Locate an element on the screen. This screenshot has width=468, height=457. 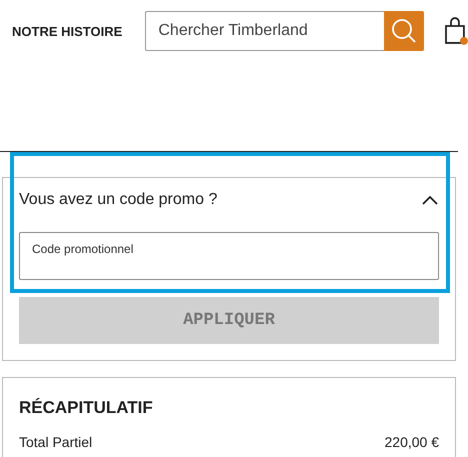
row-label: Total Partiel is located at coordinates (55, 442).